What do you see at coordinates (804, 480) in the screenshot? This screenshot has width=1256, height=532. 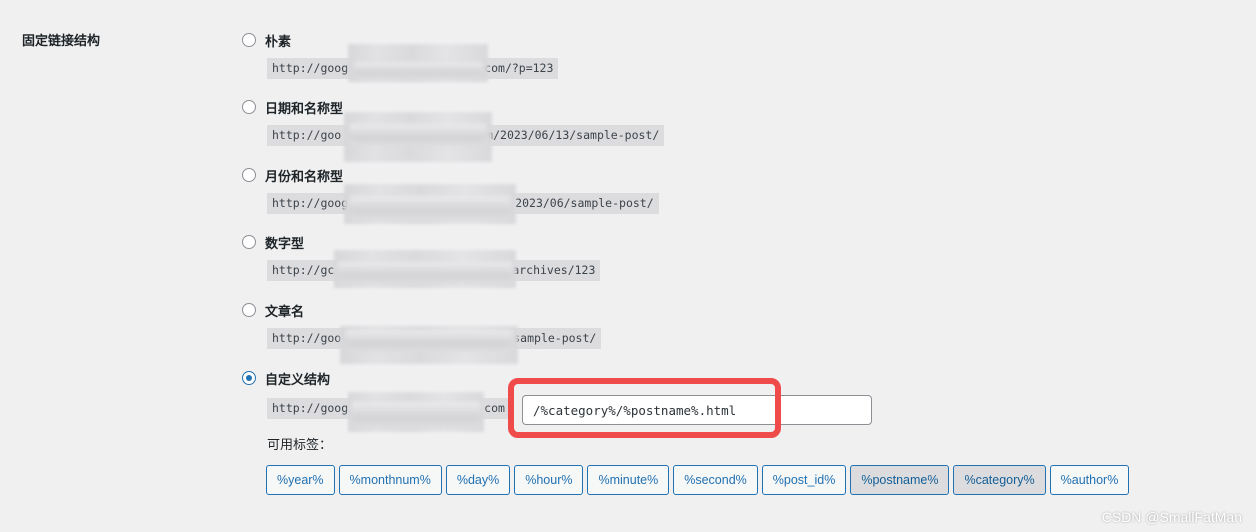 I see `tag-post-id-button: %post_id%` at bounding box center [804, 480].